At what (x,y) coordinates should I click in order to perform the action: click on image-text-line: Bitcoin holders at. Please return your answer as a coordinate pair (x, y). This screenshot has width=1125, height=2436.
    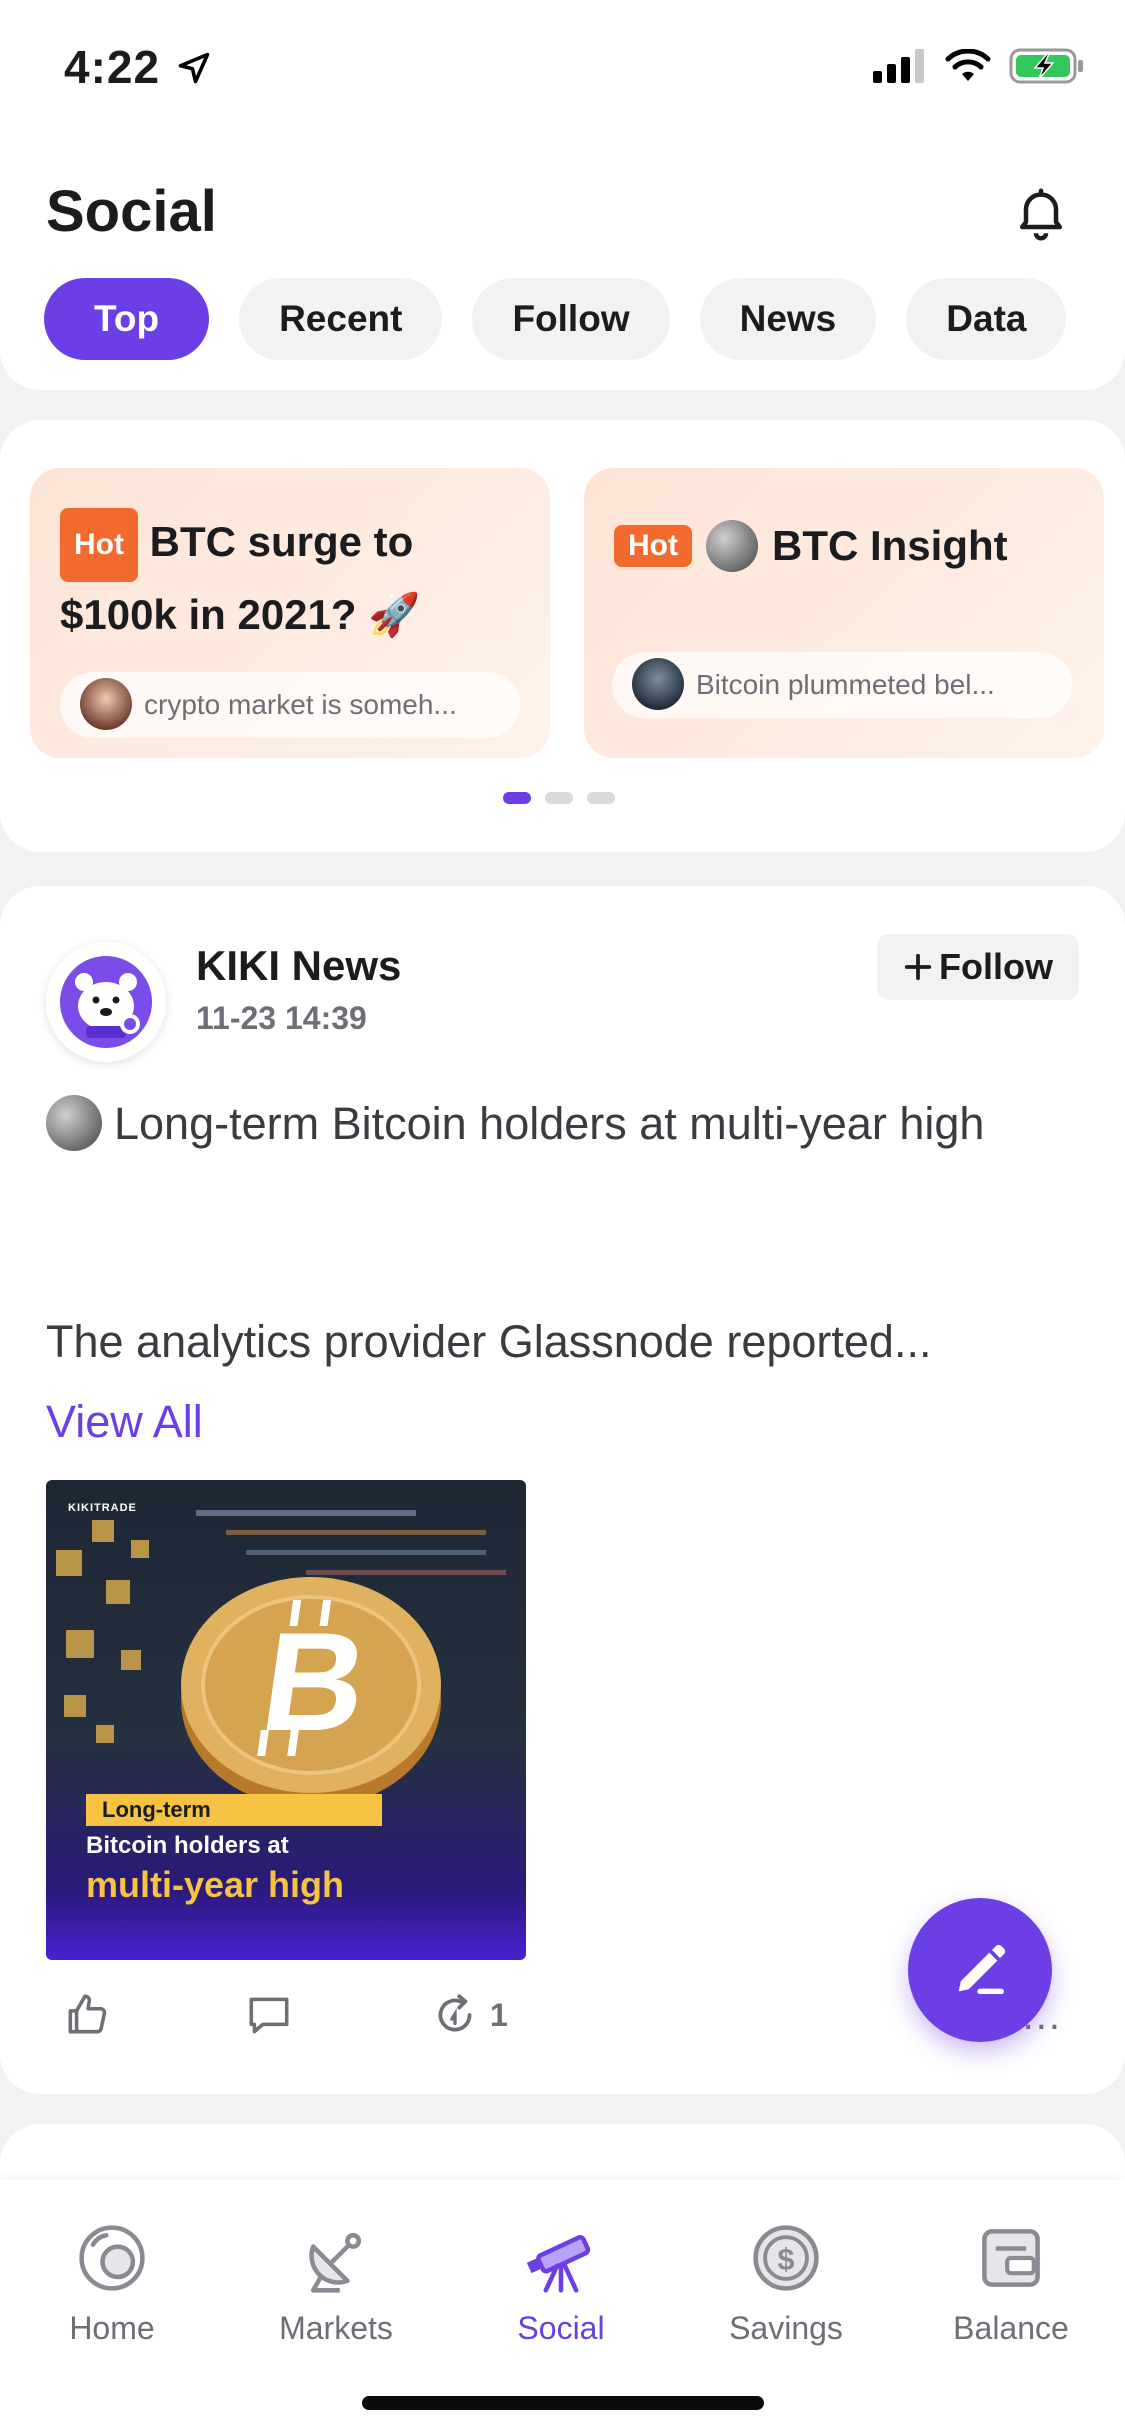
    Looking at the image, I should click on (187, 1845).